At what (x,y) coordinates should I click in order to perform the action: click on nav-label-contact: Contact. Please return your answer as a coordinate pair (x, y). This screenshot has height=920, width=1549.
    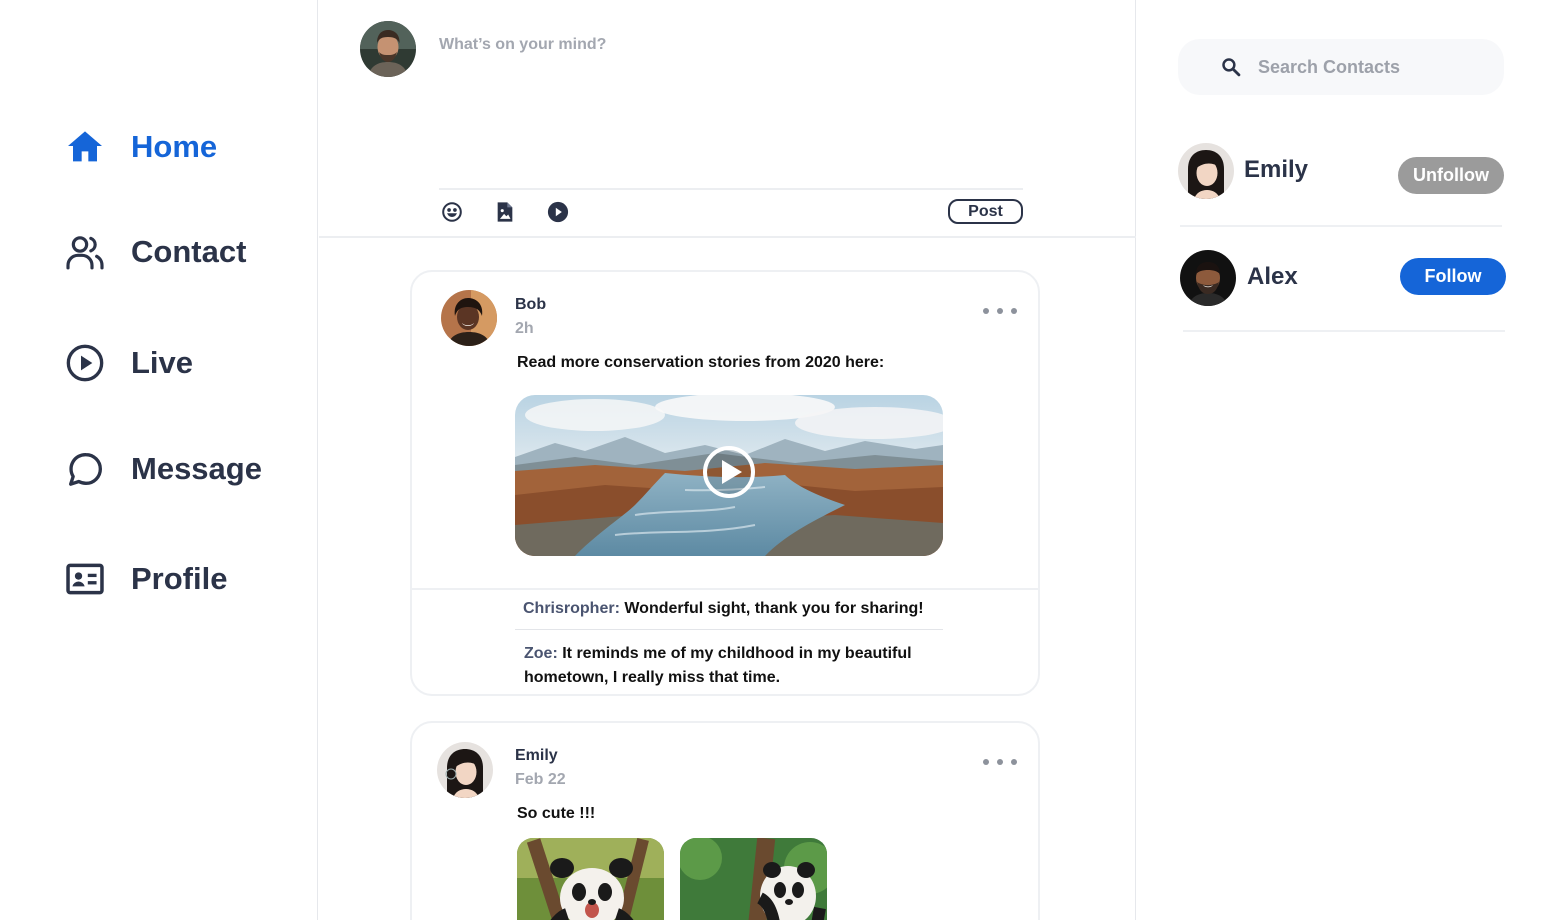
    Looking at the image, I should click on (189, 251).